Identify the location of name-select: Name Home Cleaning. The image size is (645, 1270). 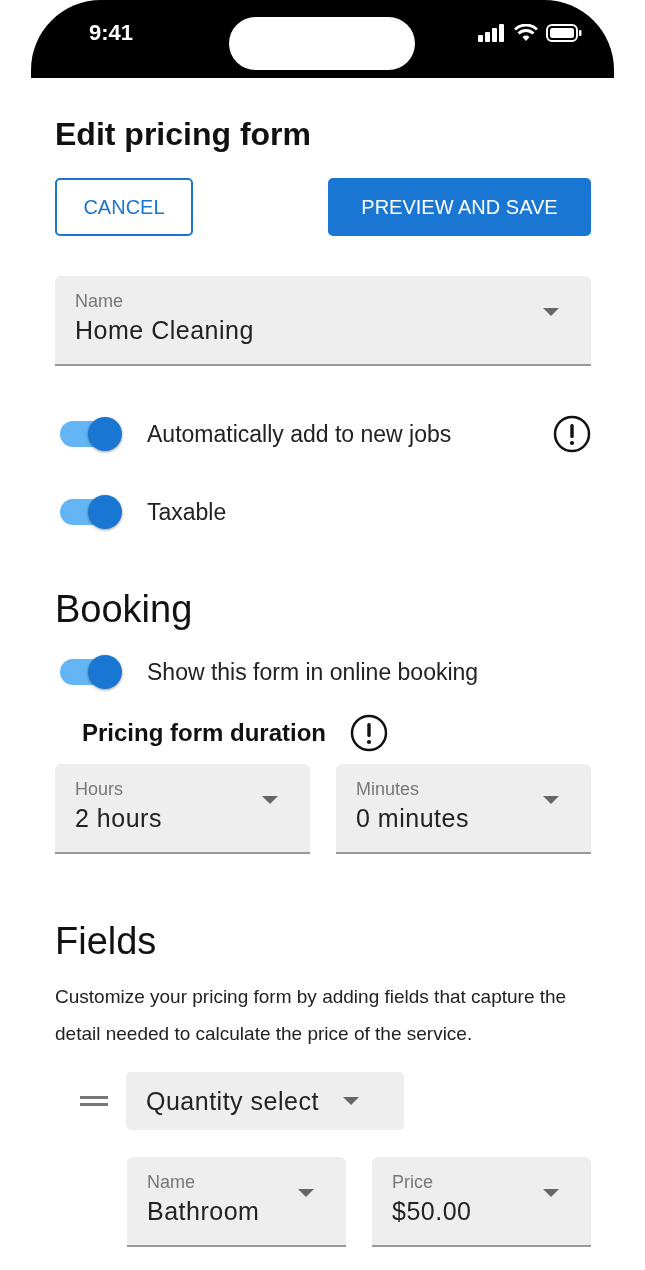
(323, 321).